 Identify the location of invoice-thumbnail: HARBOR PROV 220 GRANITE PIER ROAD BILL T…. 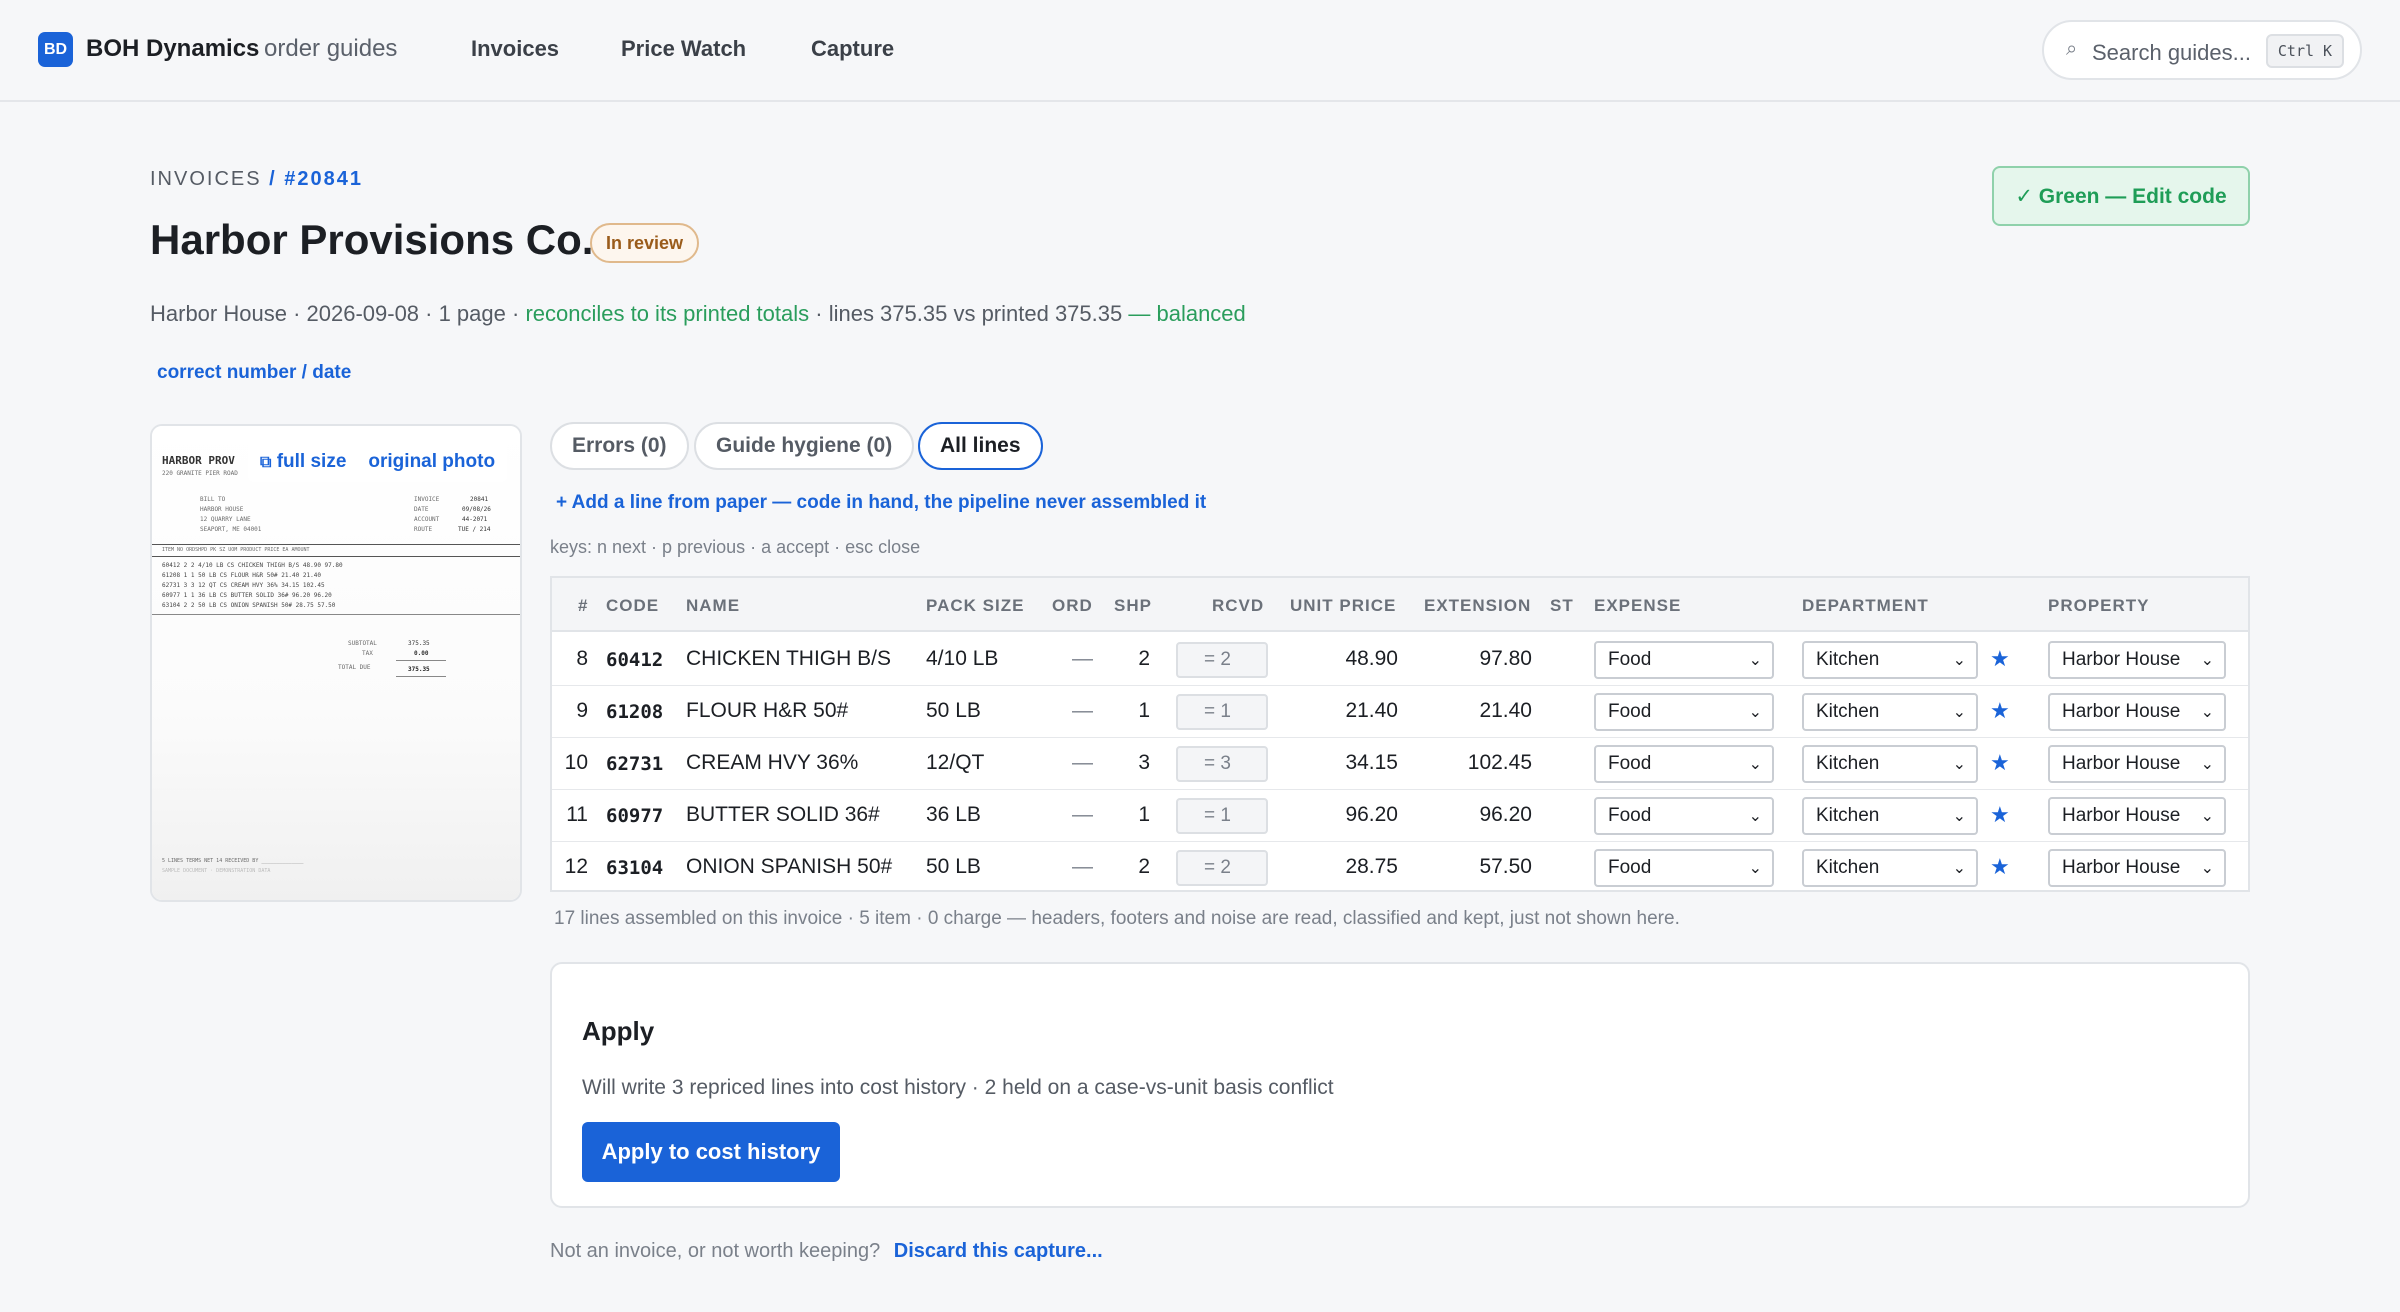
(336, 663).